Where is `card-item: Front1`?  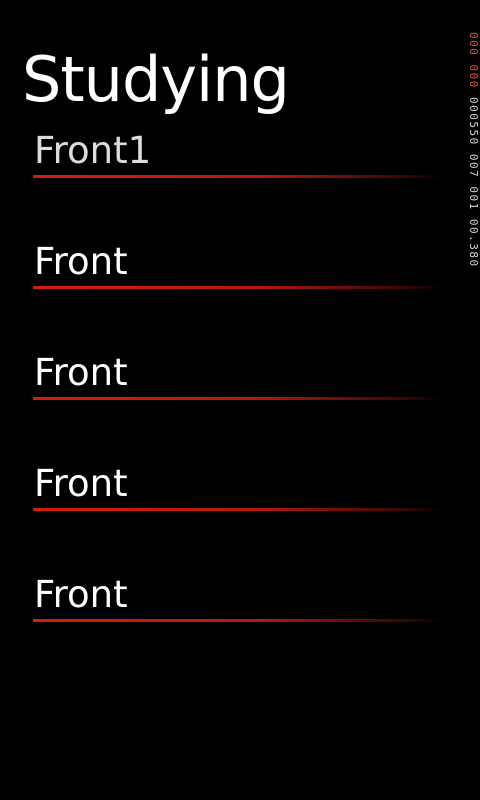 card-item: Front1 is located at coordinates (238, 156).